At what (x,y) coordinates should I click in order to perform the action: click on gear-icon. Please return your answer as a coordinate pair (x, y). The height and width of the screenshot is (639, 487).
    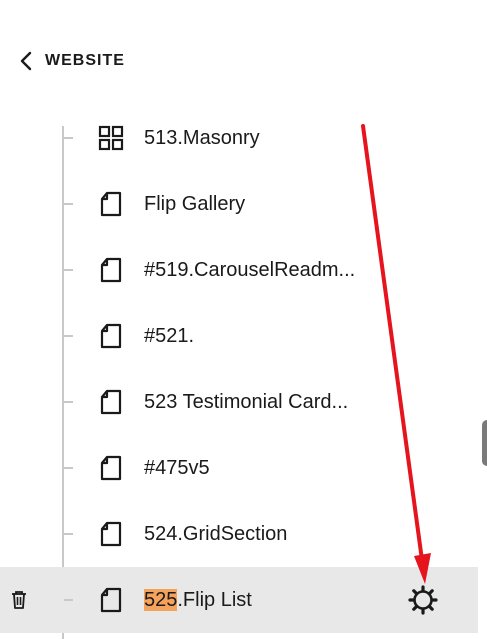
    Looking at the image, I should click on (423, 600).